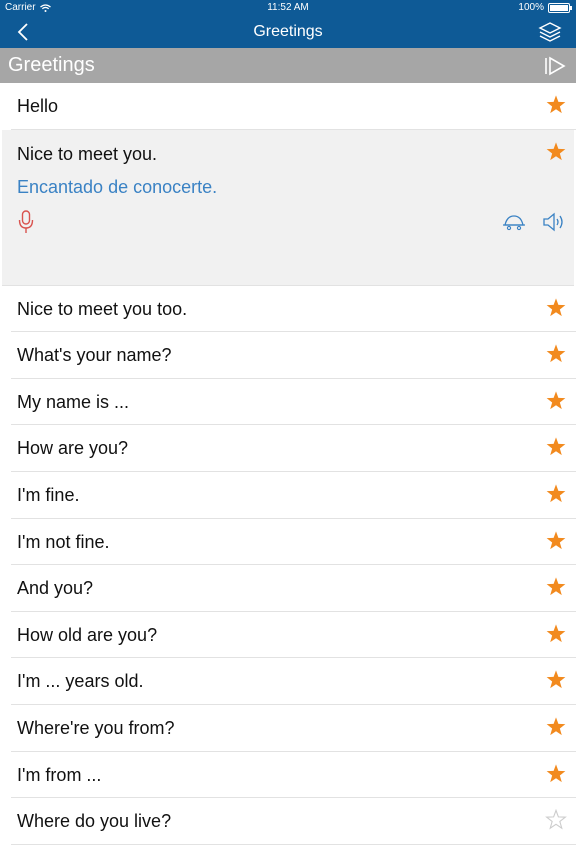 This screenshot has width=576, height=845. What do you see at coordinates (560, 7) in the screenshot?
I see `battery-icon` at bounding box center [560, 7].